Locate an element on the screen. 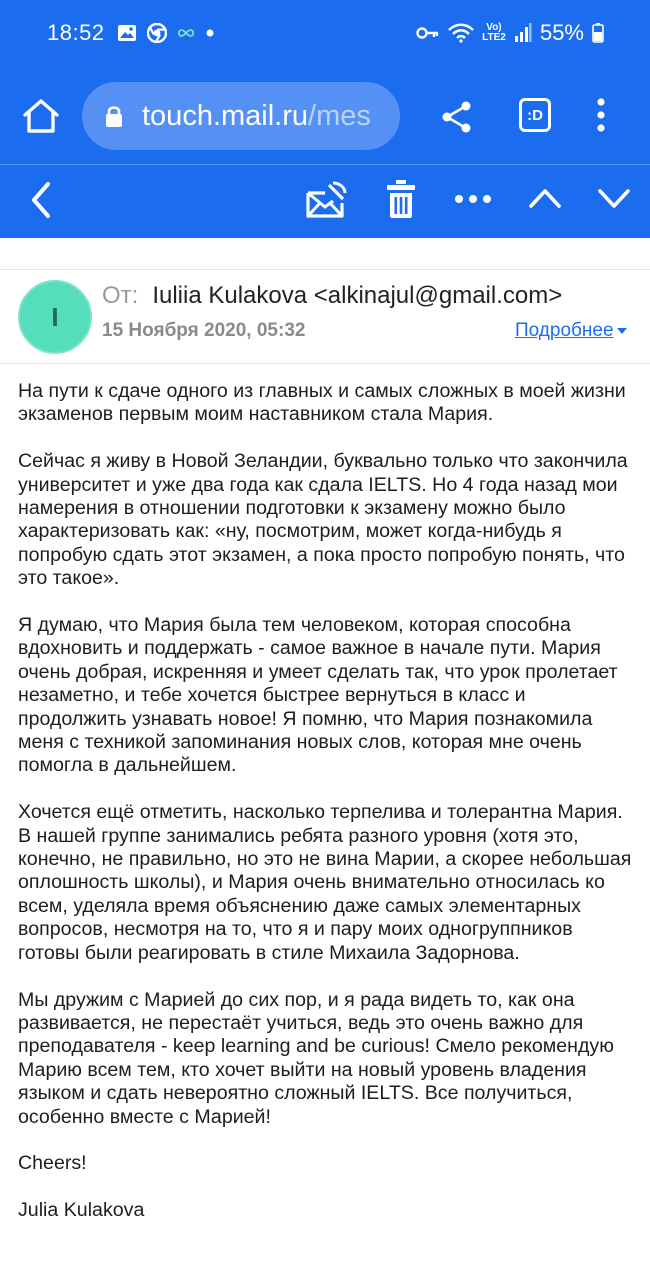  home-icon is located at coordinates (41, 116).